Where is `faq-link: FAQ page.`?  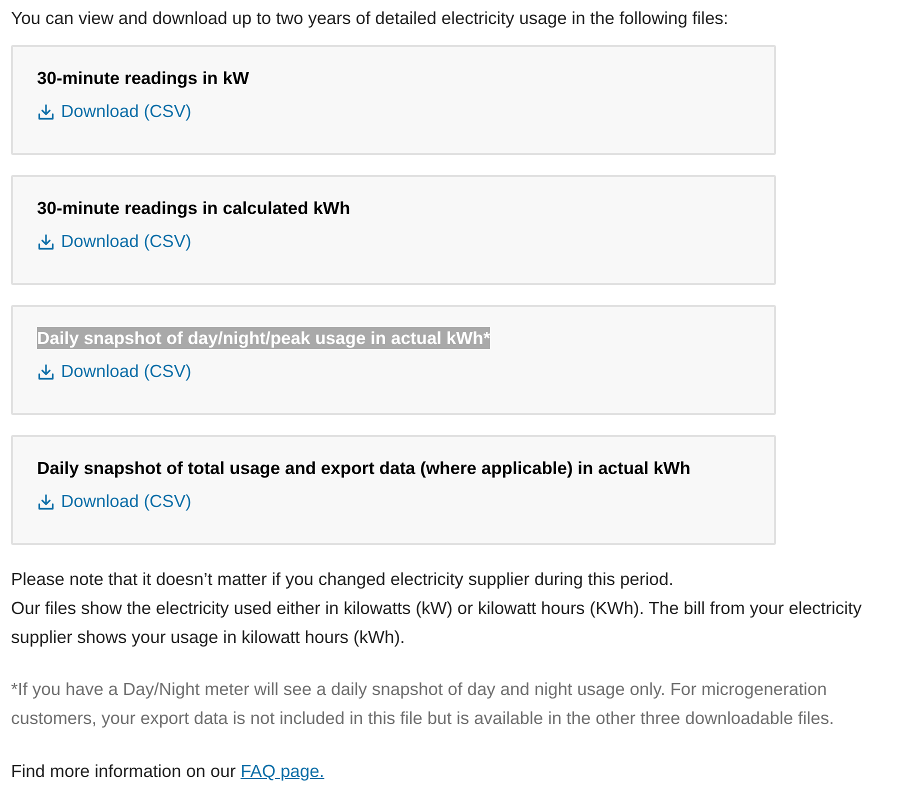
faq-link: FAQ page. is located at coordinates (282, 771).